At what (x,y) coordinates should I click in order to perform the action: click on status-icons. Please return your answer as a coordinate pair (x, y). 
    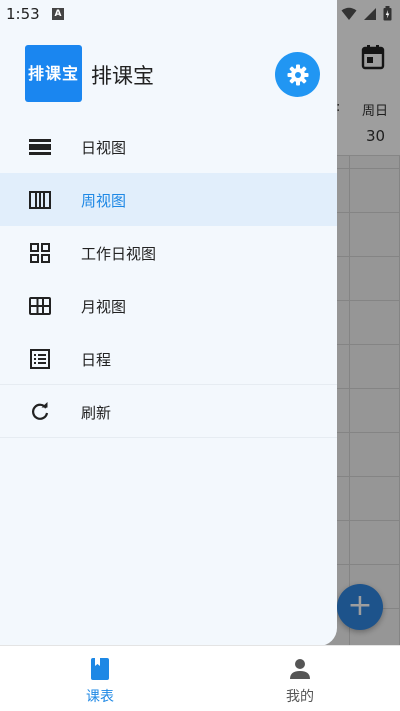
    Looking at the image, I should click on (366, 13).